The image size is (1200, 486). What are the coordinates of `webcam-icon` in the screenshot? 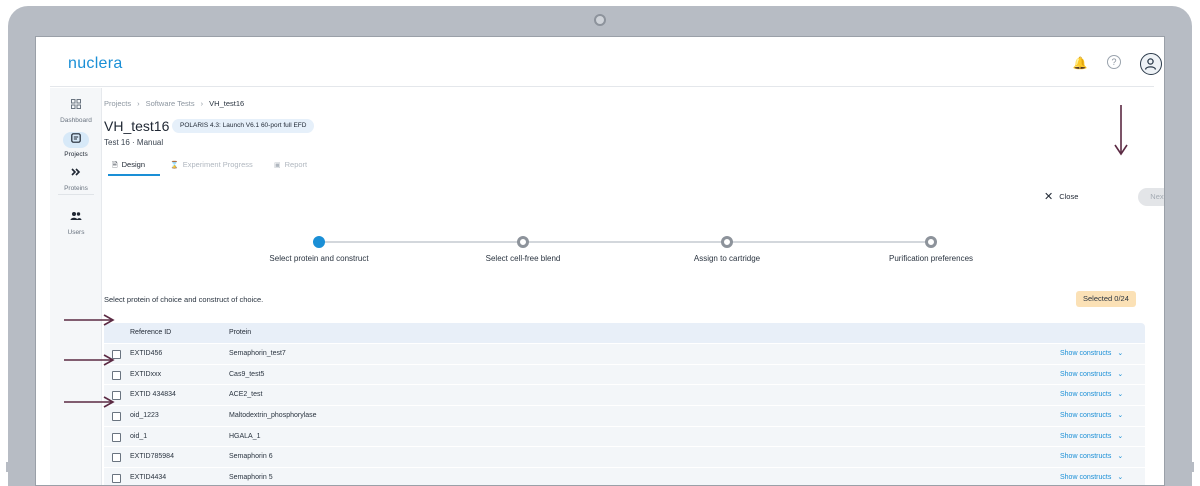 It's located at (600, 20).